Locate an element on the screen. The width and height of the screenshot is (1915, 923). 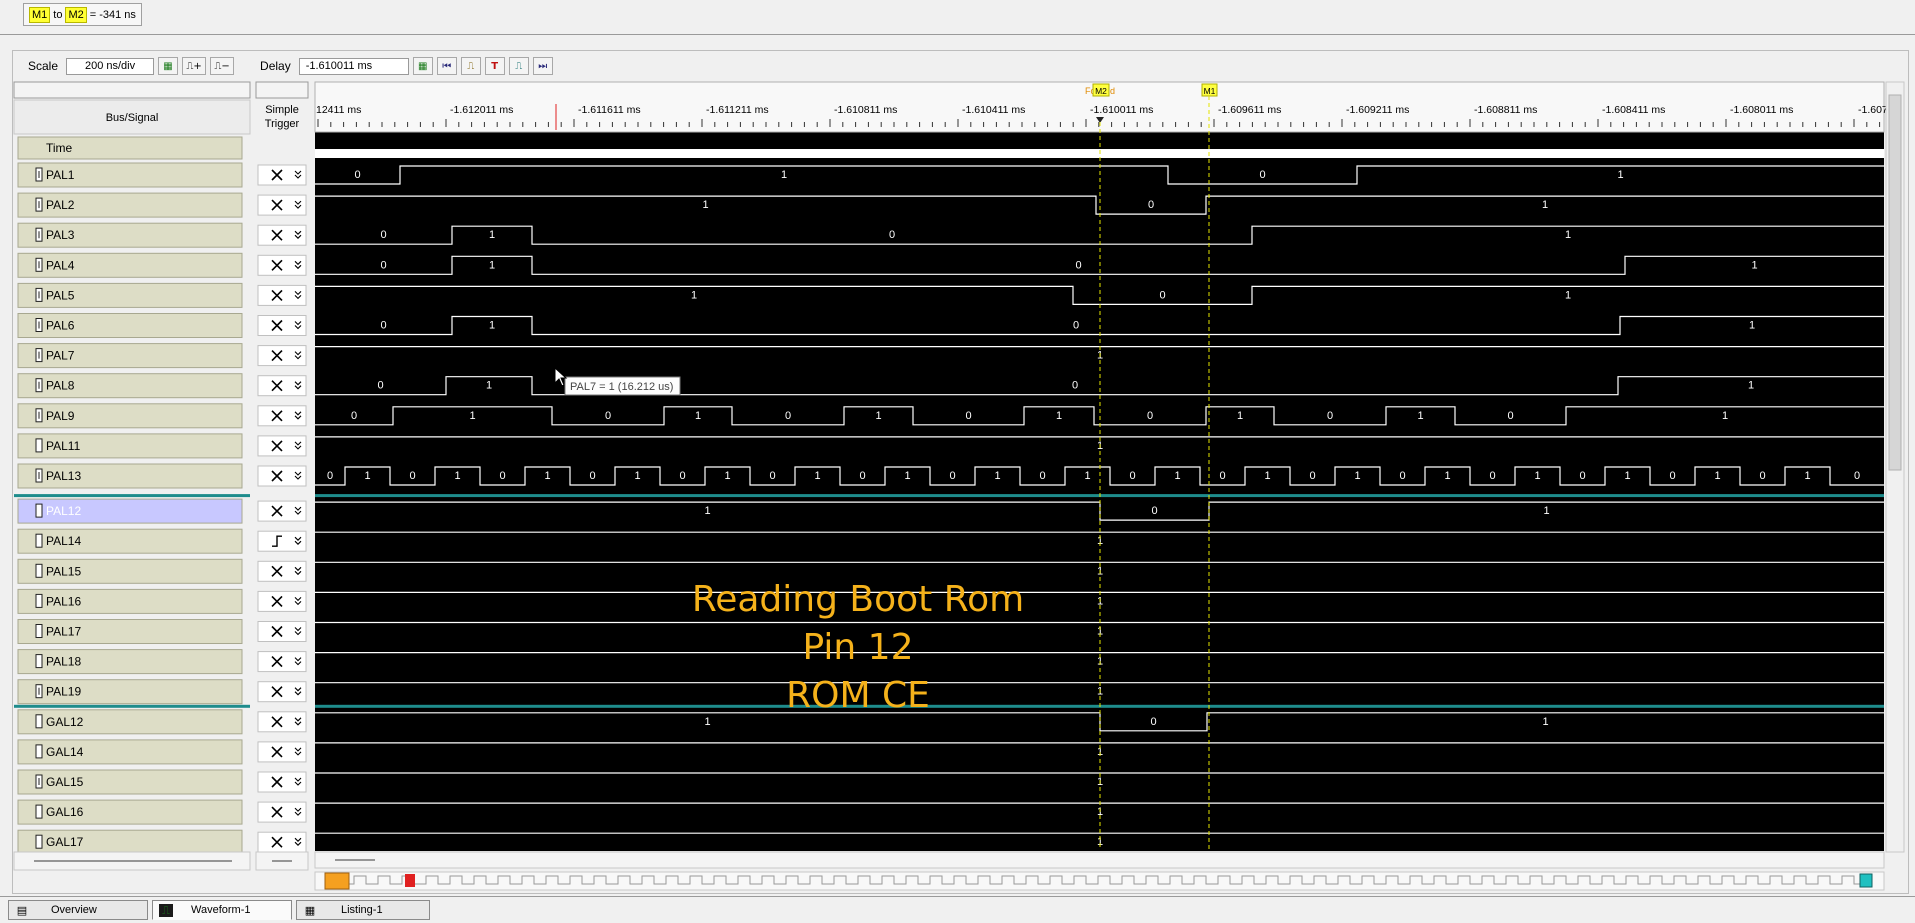
tab-overview-label: Overview is located at coordinates (74, 910).